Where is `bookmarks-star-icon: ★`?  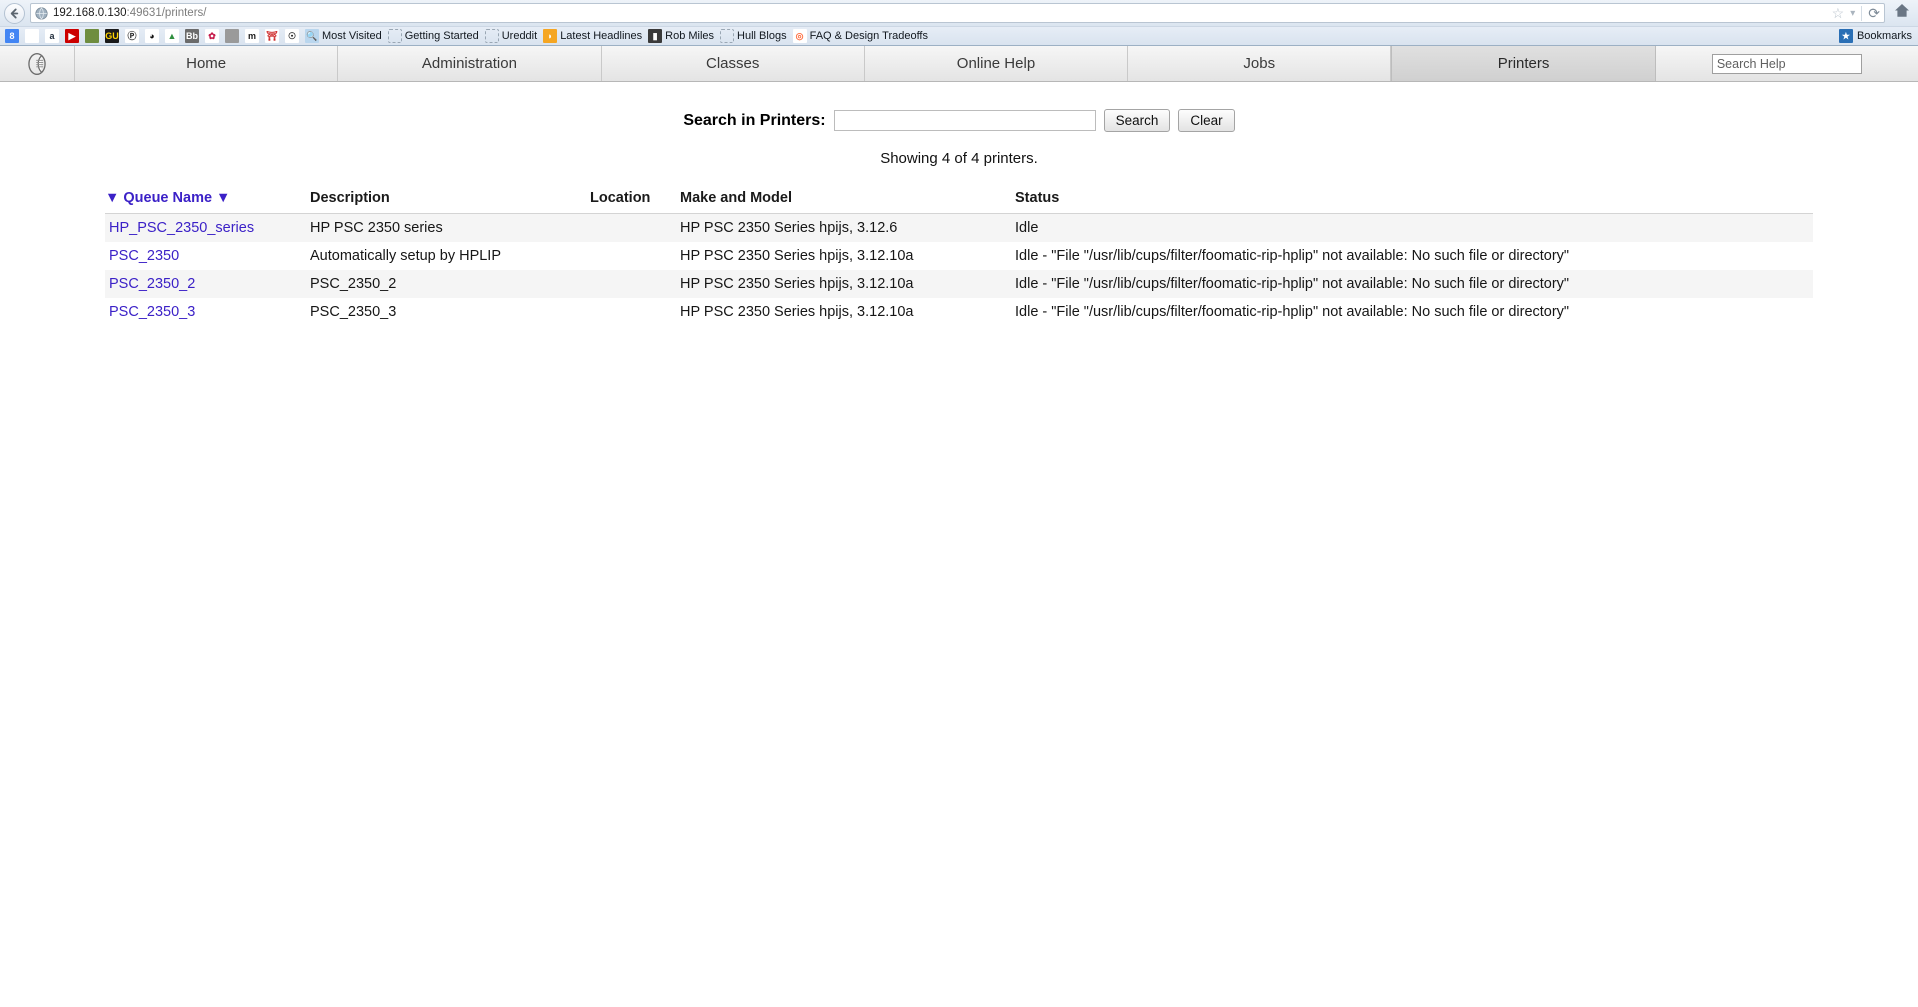
bookmarks-star-icon: ★ is located at coordinates (1845, 36).